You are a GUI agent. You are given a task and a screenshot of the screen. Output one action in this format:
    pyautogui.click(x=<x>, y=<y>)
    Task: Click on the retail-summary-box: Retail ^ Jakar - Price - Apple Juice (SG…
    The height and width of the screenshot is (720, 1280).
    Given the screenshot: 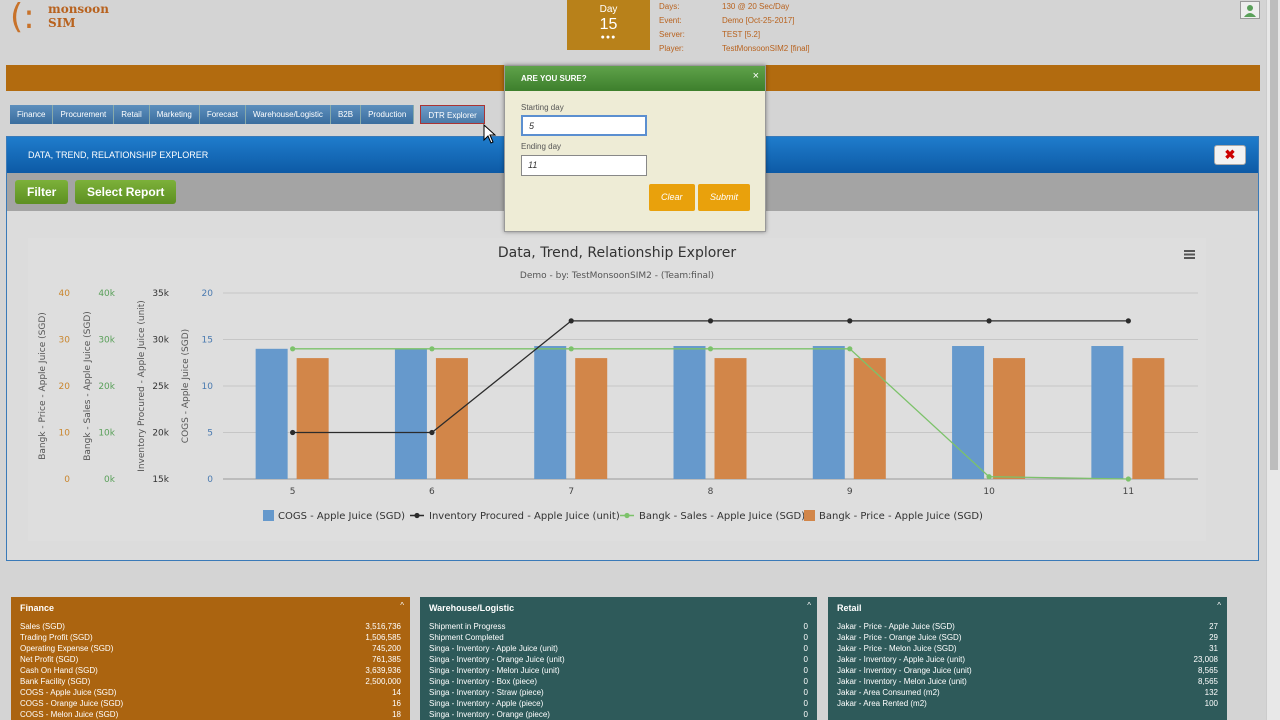 What is the action you would take?
    pyautogui.click(x=1027, y=658)
    